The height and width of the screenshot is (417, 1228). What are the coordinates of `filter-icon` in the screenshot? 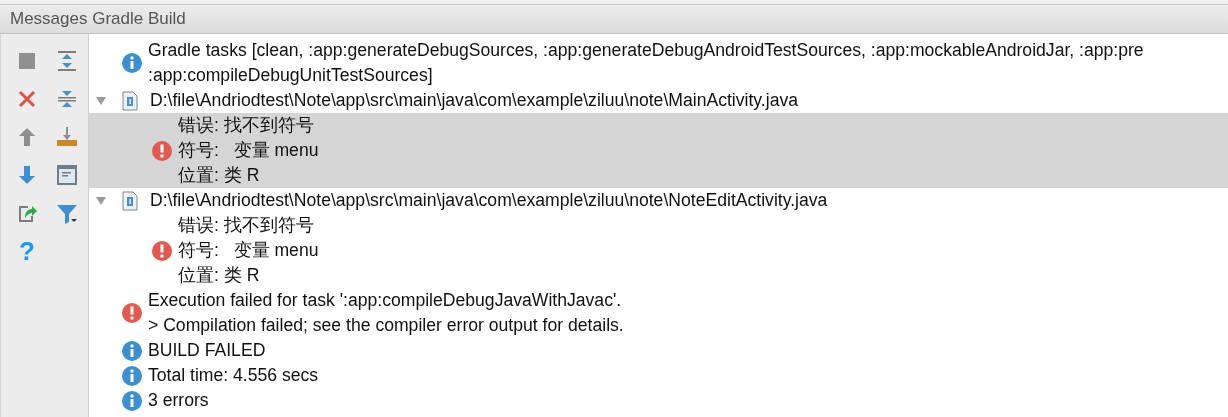 It's located at (67, 213).